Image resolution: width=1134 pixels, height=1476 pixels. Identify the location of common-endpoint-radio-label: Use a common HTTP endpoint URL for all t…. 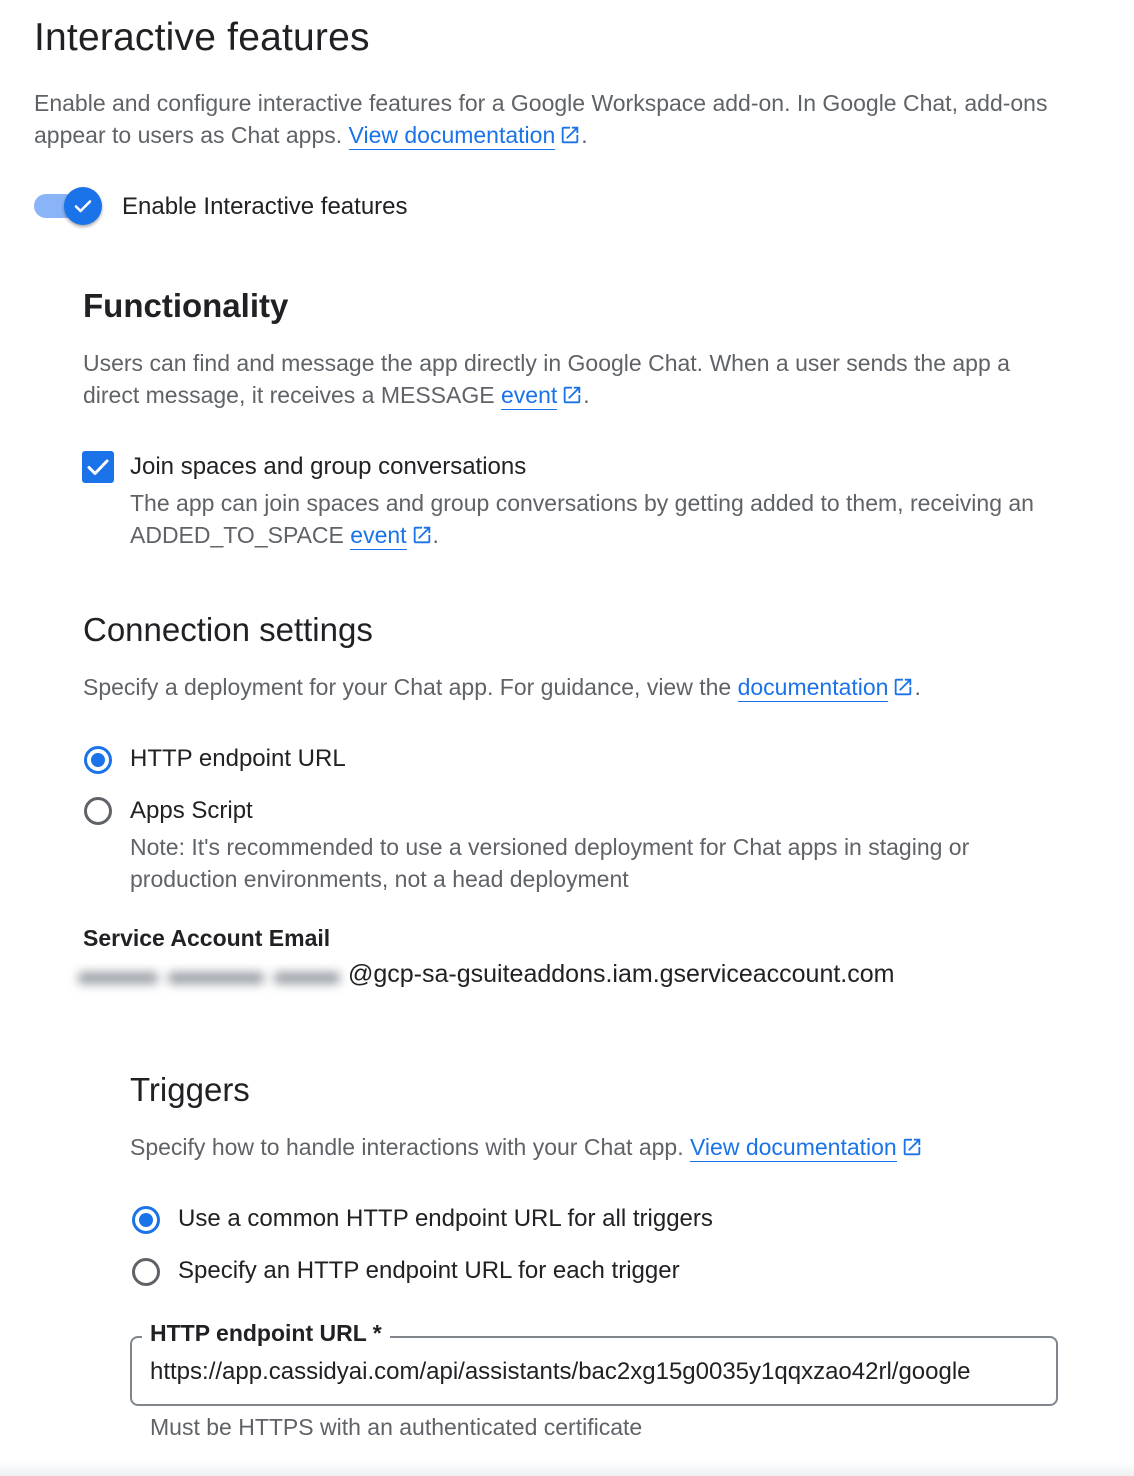
(445, 1219).